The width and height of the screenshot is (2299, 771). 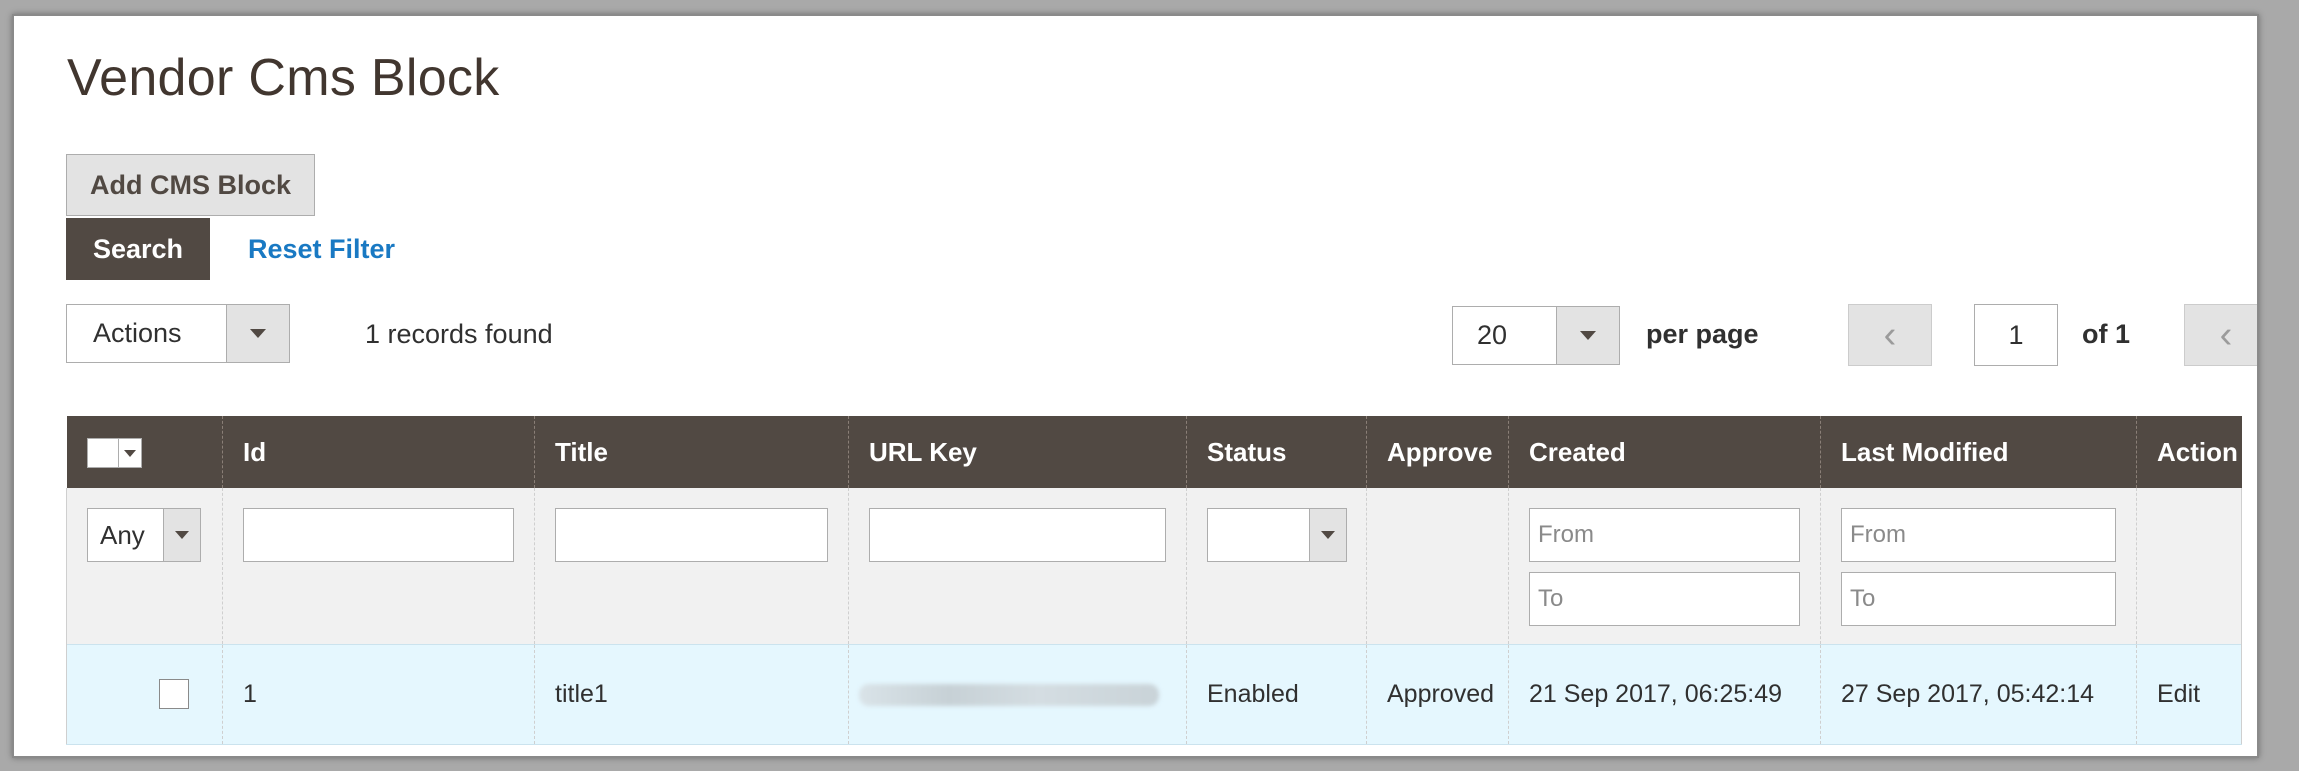 I want to click on cell-id: 1, so click(x=378, y=694).